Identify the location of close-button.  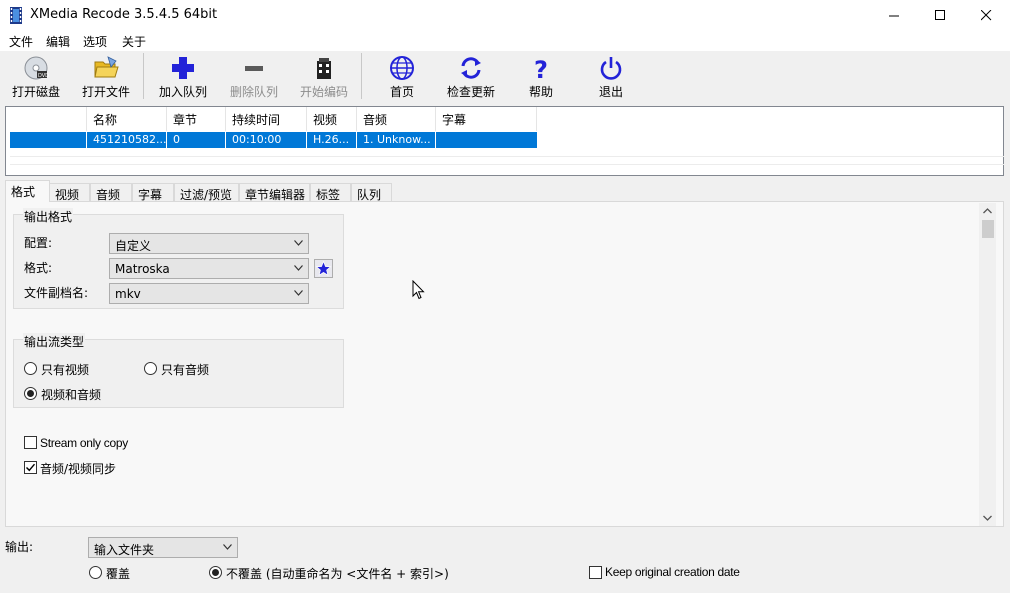
(986, 15).